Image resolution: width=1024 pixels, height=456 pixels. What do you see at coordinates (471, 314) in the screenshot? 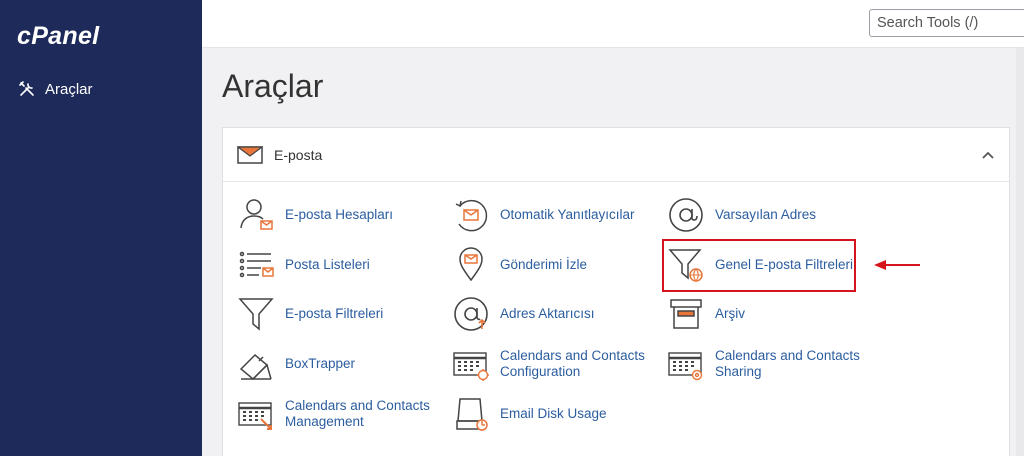
I see `forwarder-icon` at bounding box center [471, 314].